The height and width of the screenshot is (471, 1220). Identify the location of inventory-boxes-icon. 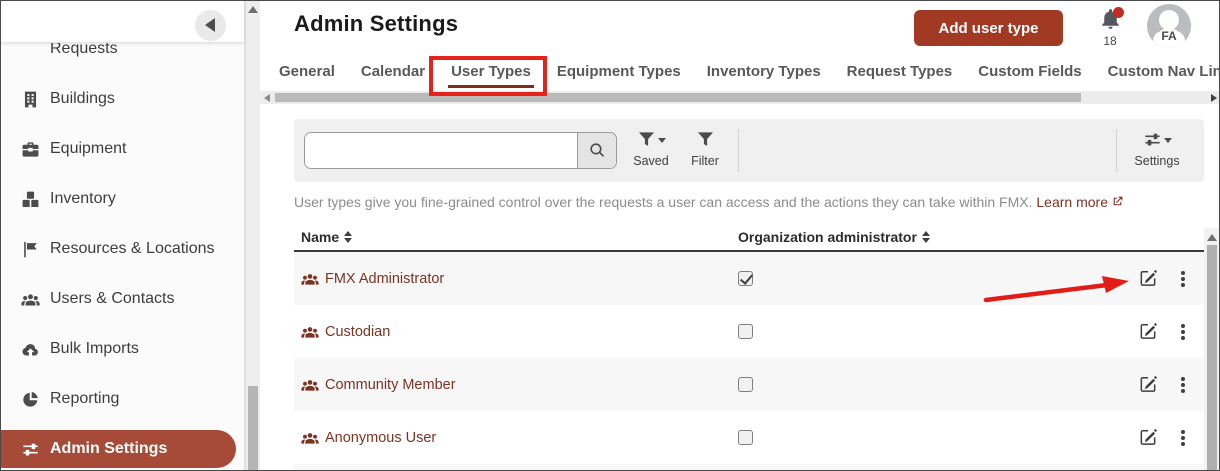
(30, 199).